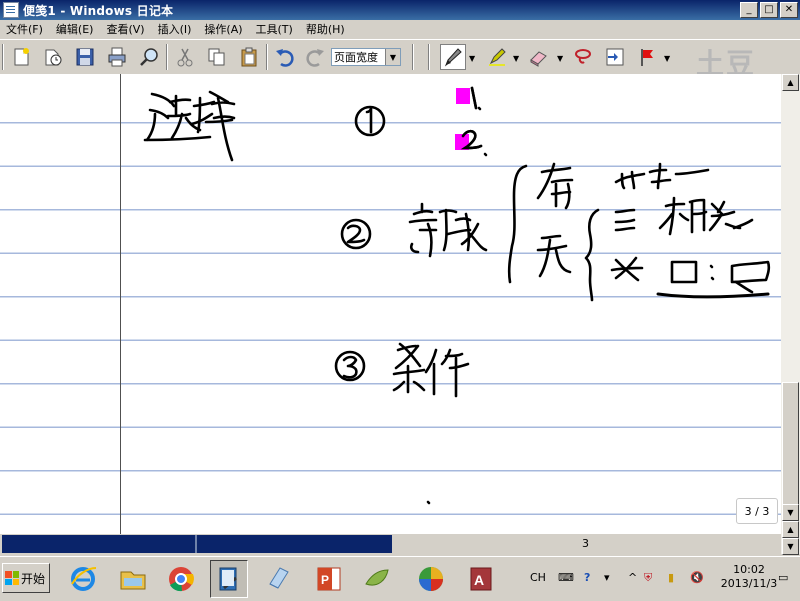 The width and height of the screenshot is (800, 601). What do you see at coordinates (615, 57) in the screenshot?
I see `insert-space-icon` at bounding box center [615, 57].